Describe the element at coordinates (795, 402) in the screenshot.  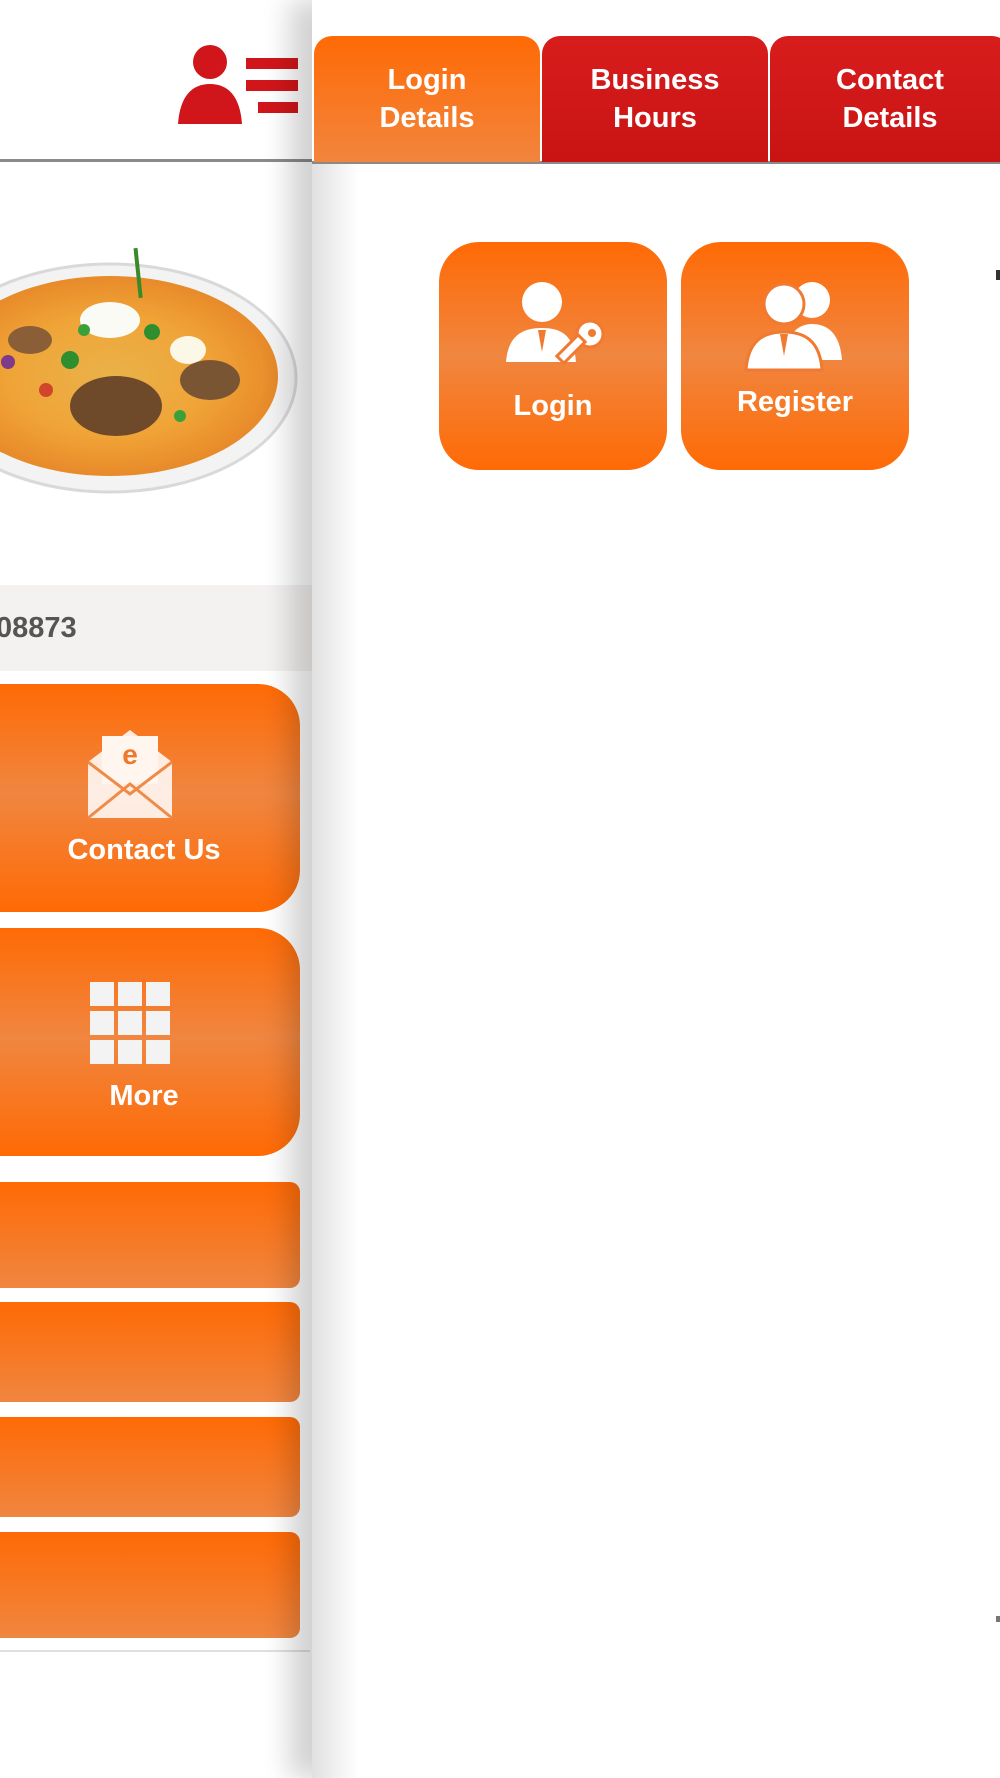
I see `register-label: Register` at that location.